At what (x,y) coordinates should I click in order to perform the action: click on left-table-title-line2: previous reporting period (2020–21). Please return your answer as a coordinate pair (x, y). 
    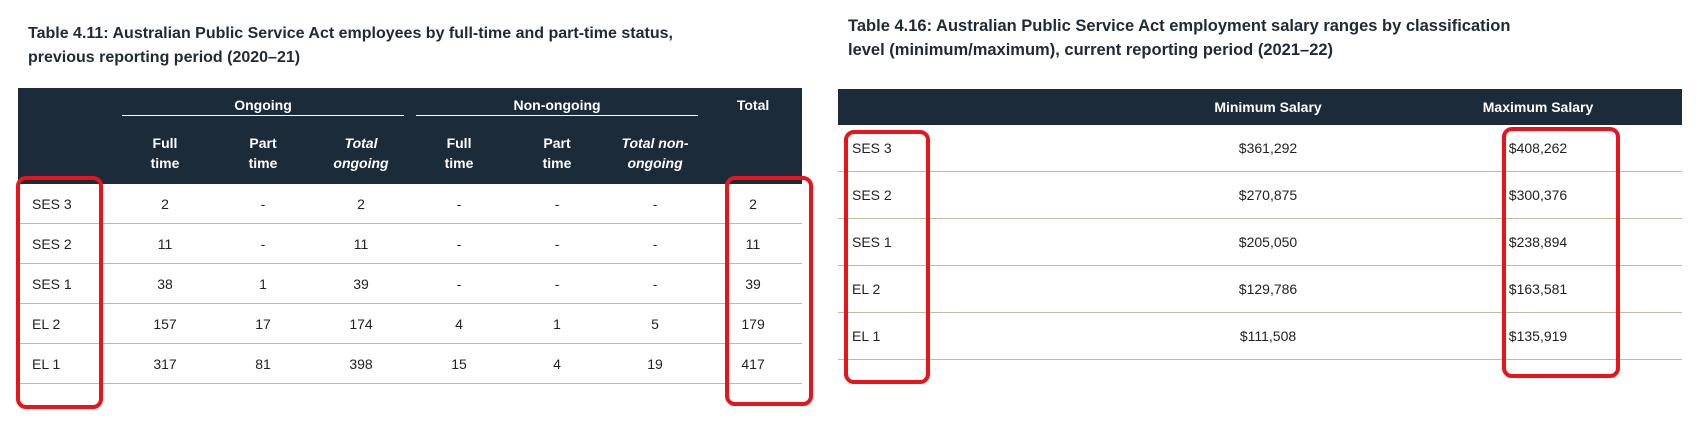
    Looking at the image, I should click on (164, 57).